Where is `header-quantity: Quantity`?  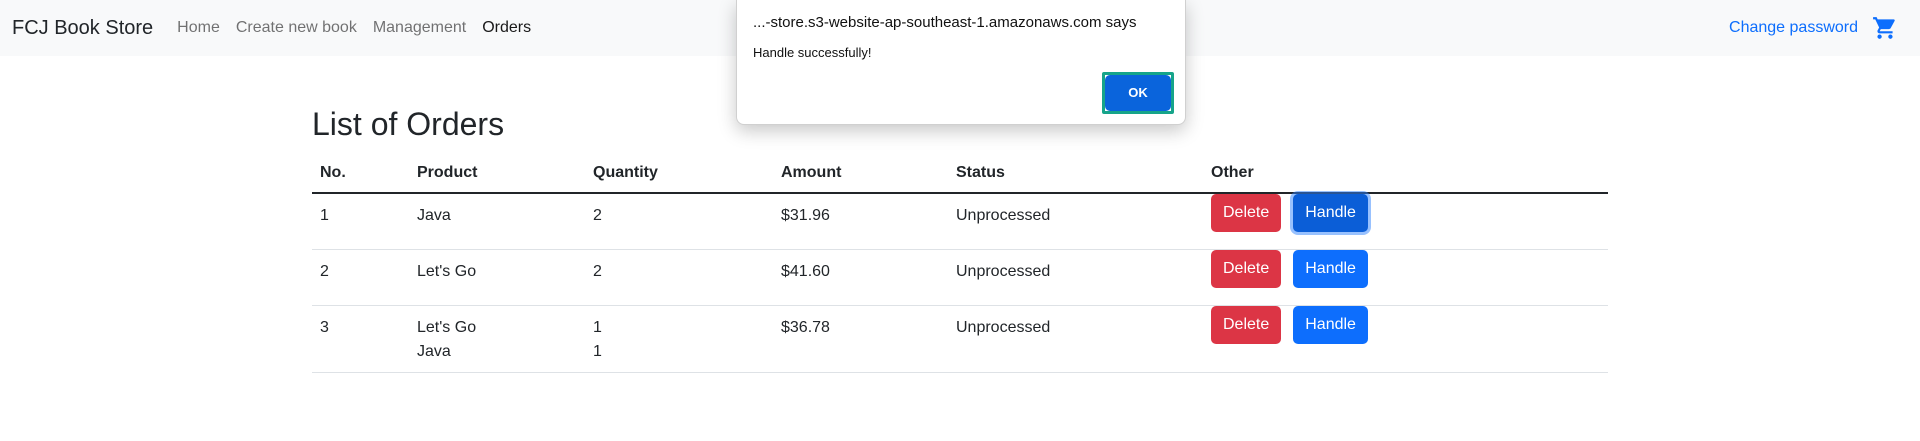
header-quantity: Quantity is located at coordinates (679, 174).